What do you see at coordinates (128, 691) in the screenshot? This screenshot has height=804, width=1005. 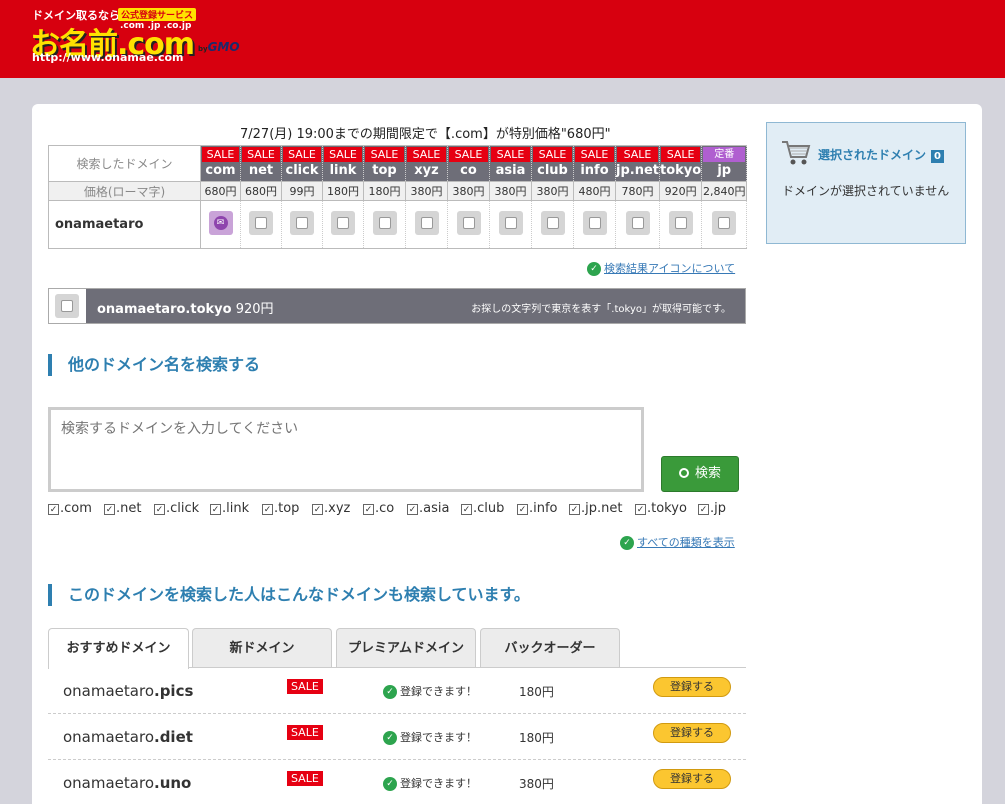 I see `related-domain-name: onamaetaro.pics` at bounding box center [128, 691].